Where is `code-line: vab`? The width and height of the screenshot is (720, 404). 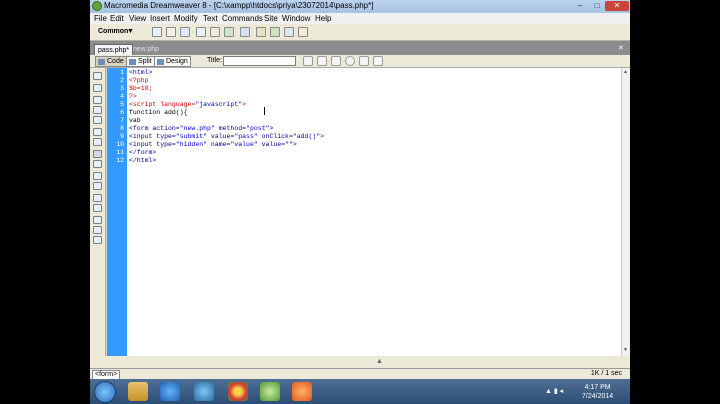
code-line: vab is located at coordinates (135, 121).